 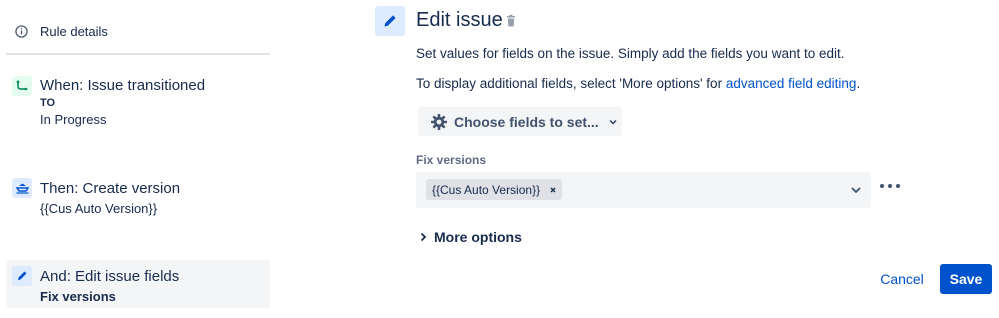 What do you see at coordinates (110, 188) in the screenshot?
I see `create-version-title: Then: Create version` at bounding box center [110, 188].